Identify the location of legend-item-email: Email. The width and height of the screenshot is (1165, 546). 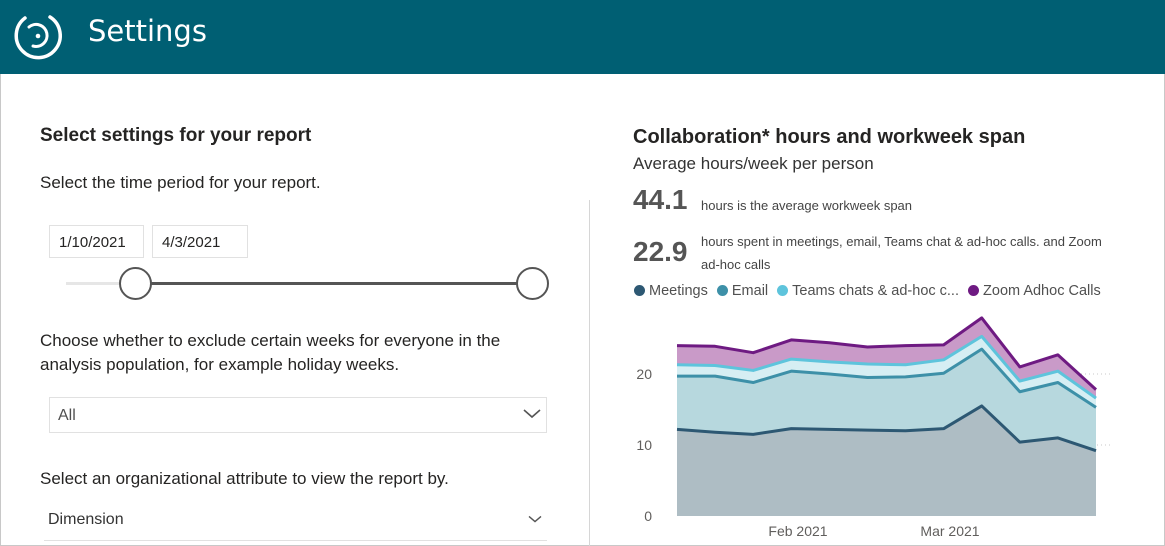
(742, 291).